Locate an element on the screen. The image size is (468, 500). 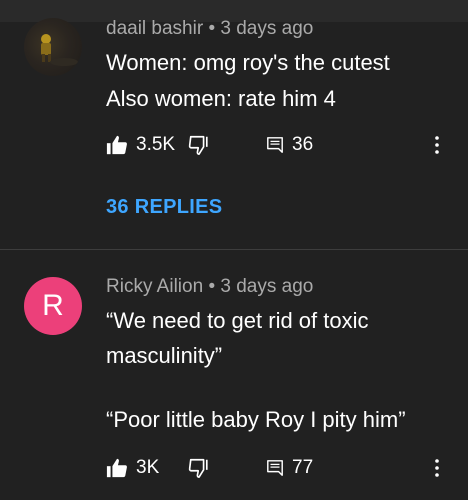
author-name: daail bashir is located at coordinates (154, 28).